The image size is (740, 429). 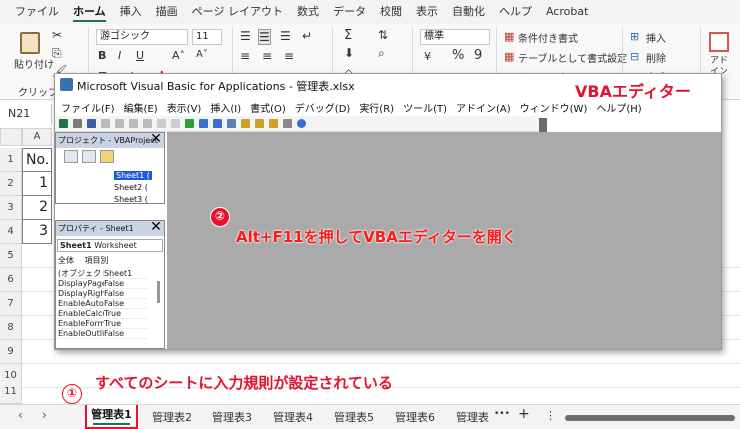 What do you see at coordinates (131, 12) in the screenshot?
I see `menu-tab-insert: 挿入` at bounding box center [131, 12].